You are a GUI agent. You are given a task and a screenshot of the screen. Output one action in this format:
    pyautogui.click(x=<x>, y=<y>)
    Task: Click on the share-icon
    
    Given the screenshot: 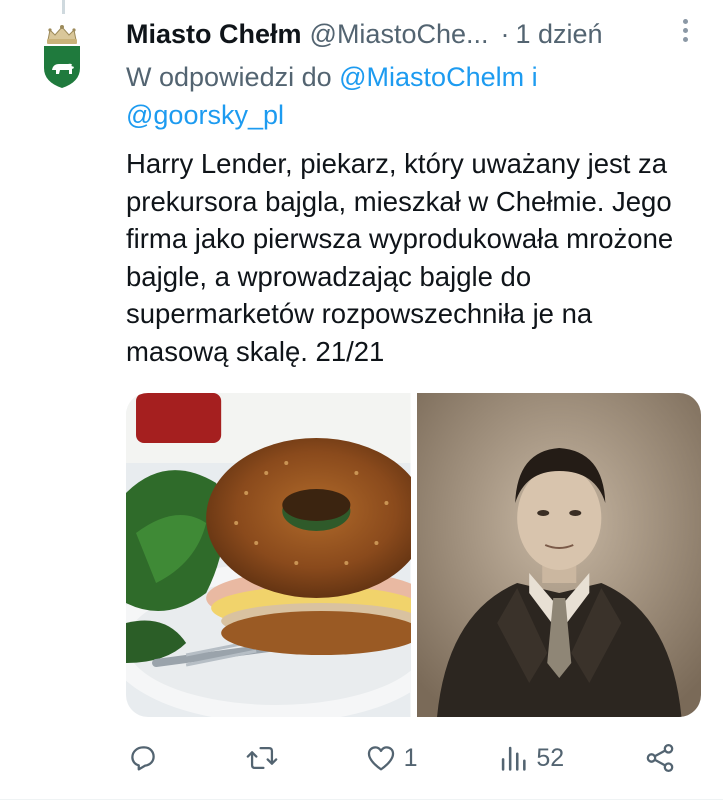 What is the action you would take?
    pyautogui.click(x=660, y=758)
    